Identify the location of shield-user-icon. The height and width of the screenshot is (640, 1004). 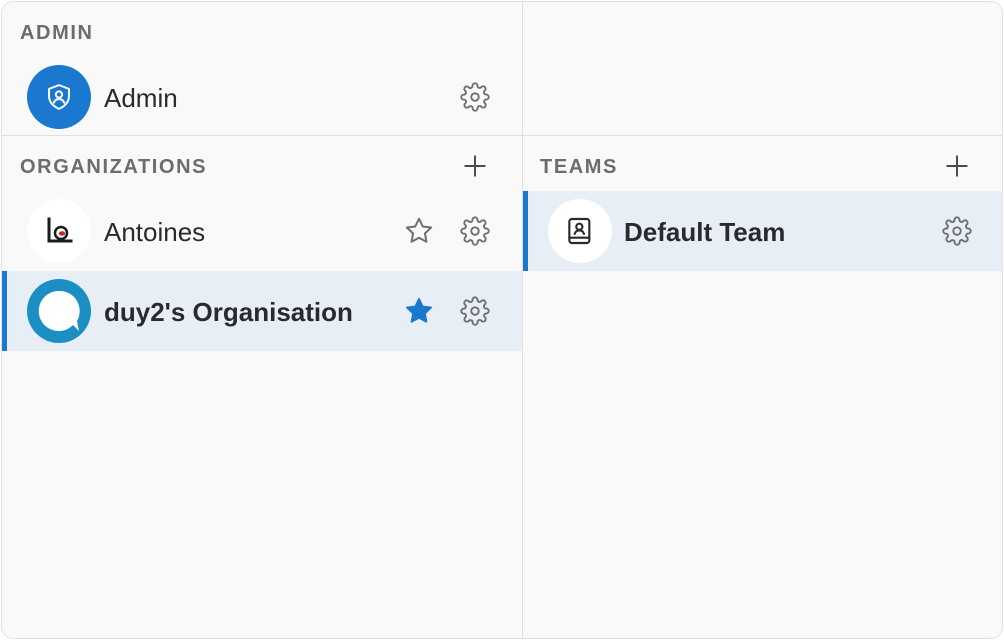
(59, 97).